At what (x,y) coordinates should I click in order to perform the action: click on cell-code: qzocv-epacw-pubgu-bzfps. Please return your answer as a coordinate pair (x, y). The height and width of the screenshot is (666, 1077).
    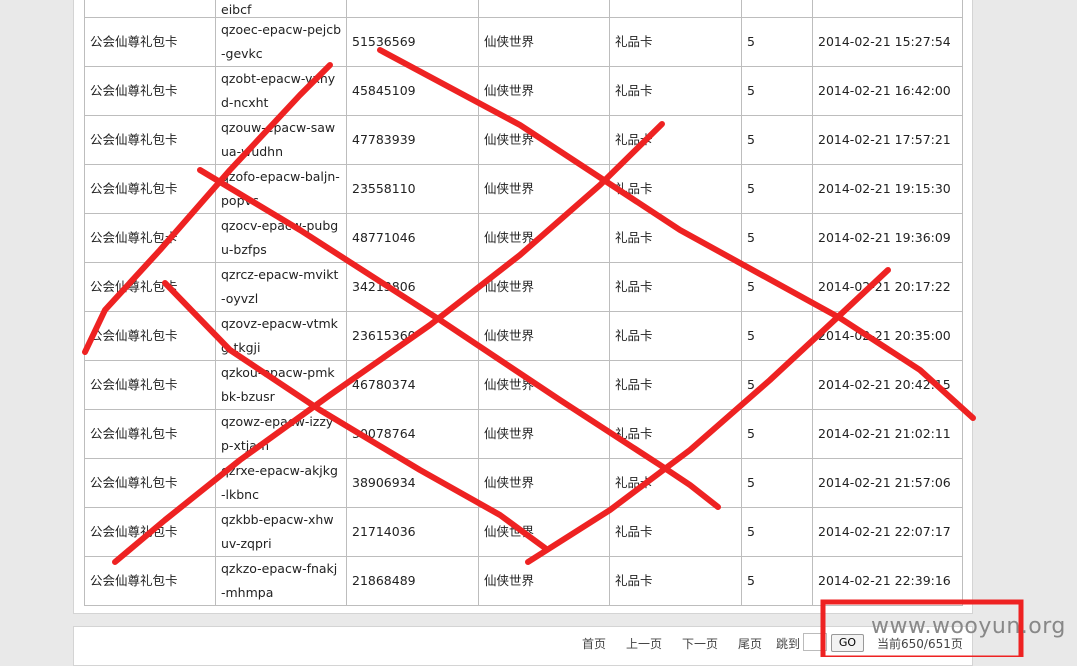
    Looking at the image, I should click on (281, 238).